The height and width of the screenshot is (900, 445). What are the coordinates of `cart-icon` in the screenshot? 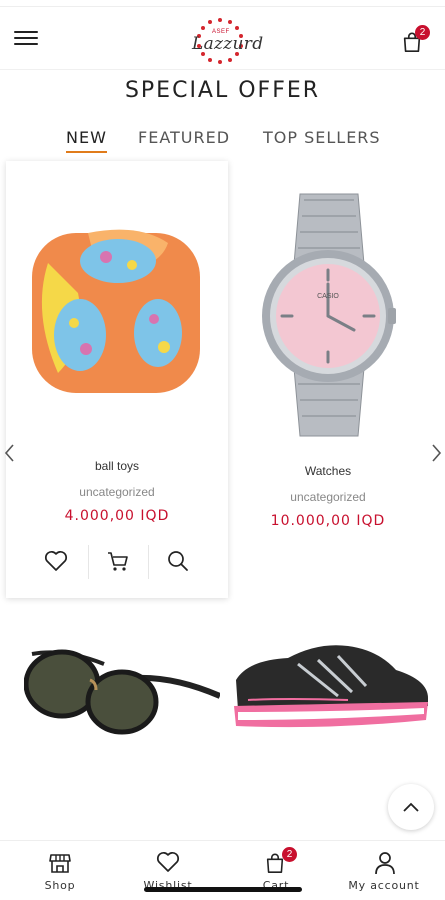 It's located at (118, 561).